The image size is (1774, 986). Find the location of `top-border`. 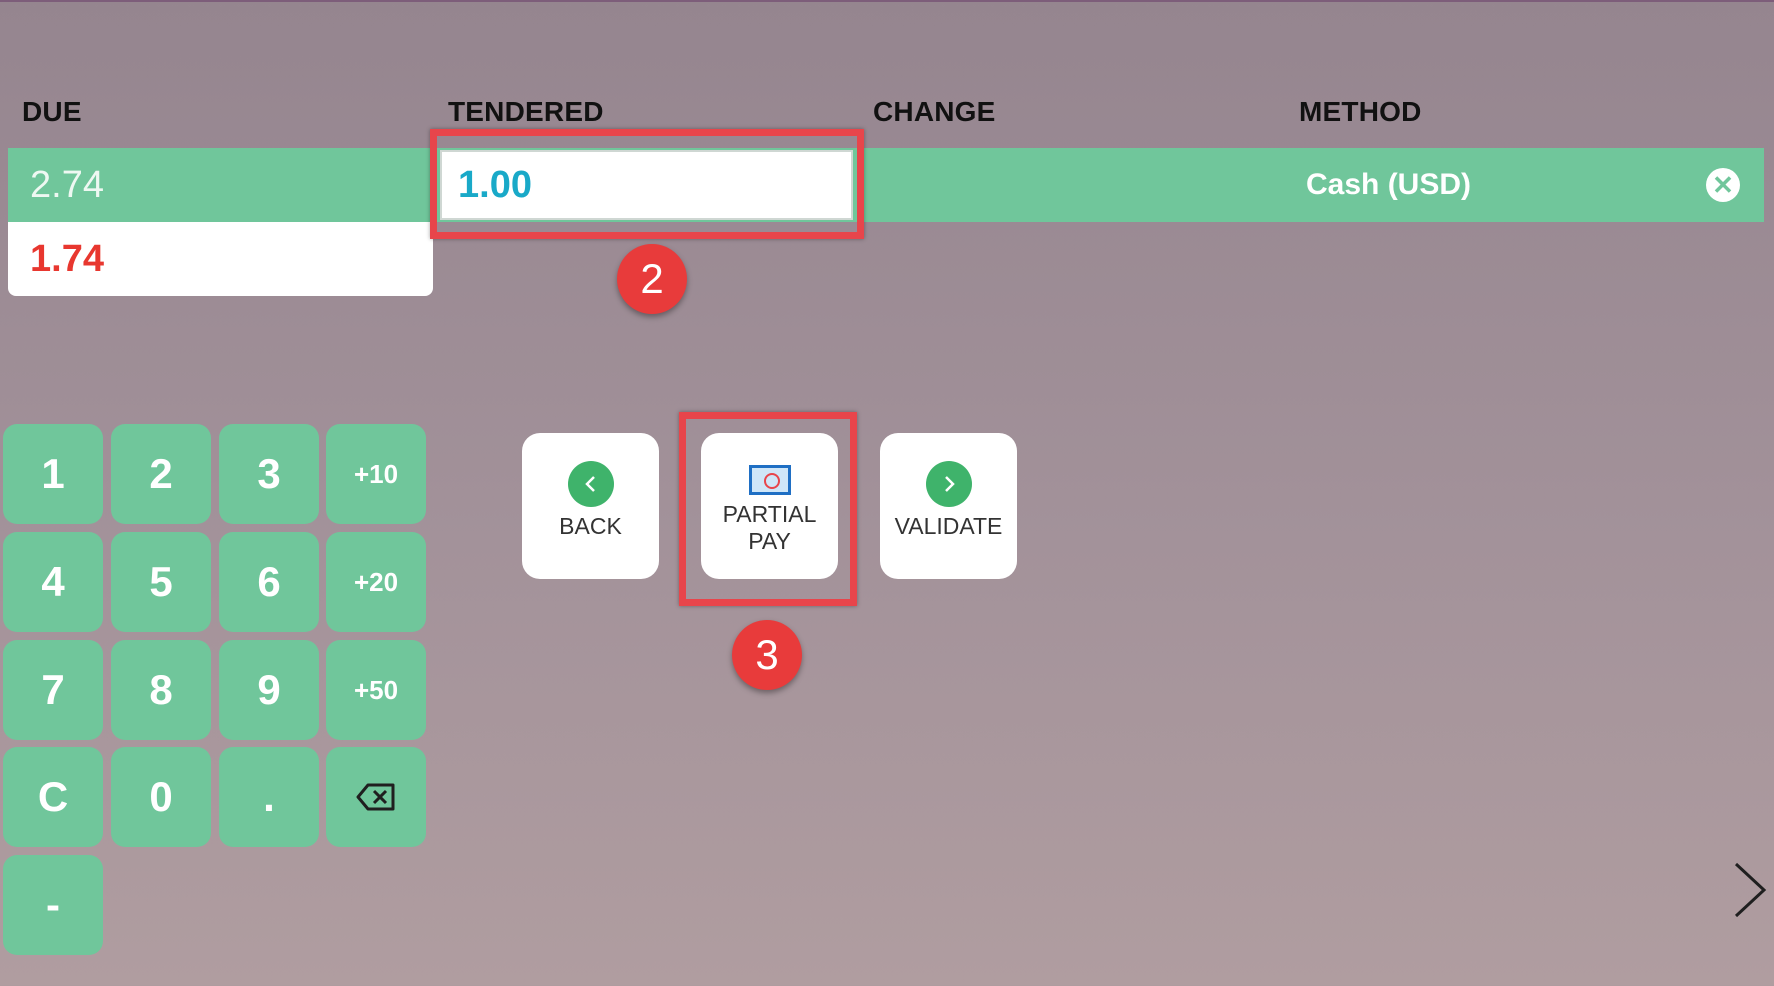

top-border is located at coordinates (887, 1).